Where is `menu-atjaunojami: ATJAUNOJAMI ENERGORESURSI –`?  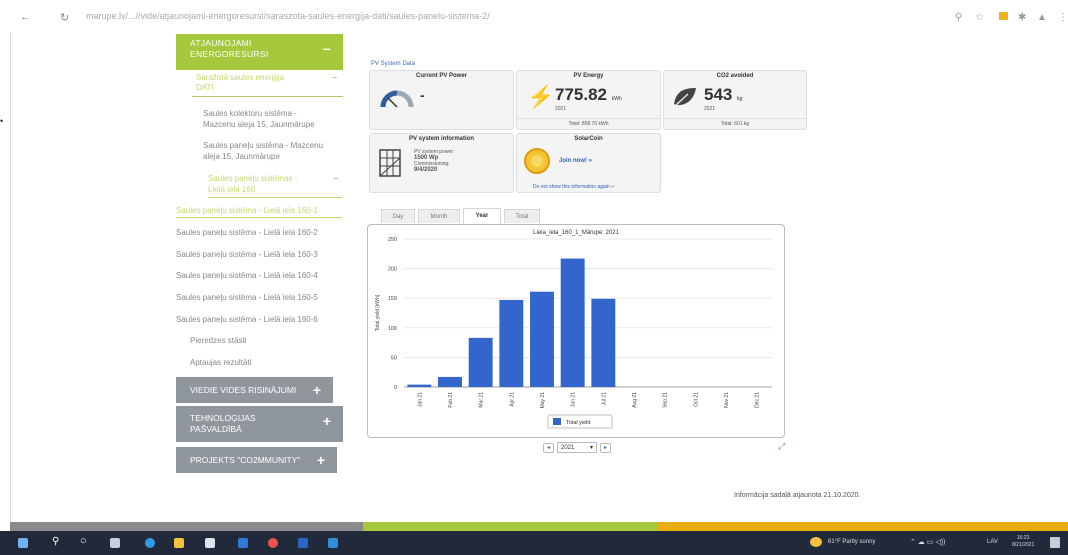
menu-atjaunojami: ATJAUNOJAMI ENERGORESURSI – is located at coordinates (259, 52).